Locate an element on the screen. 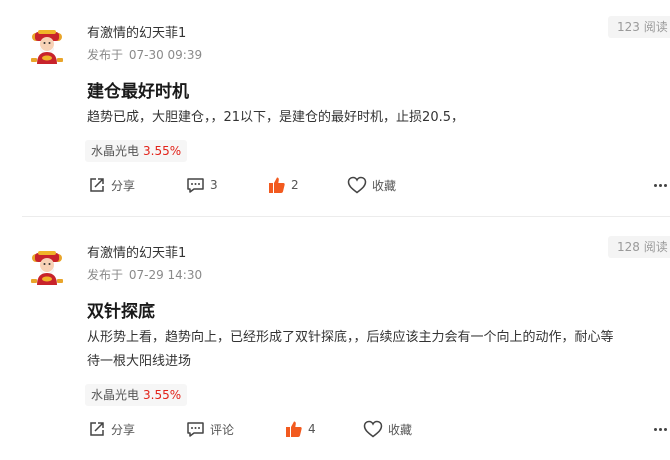  publish-timestamp: 07-29 14:30 is located at coordinates (165, 275).